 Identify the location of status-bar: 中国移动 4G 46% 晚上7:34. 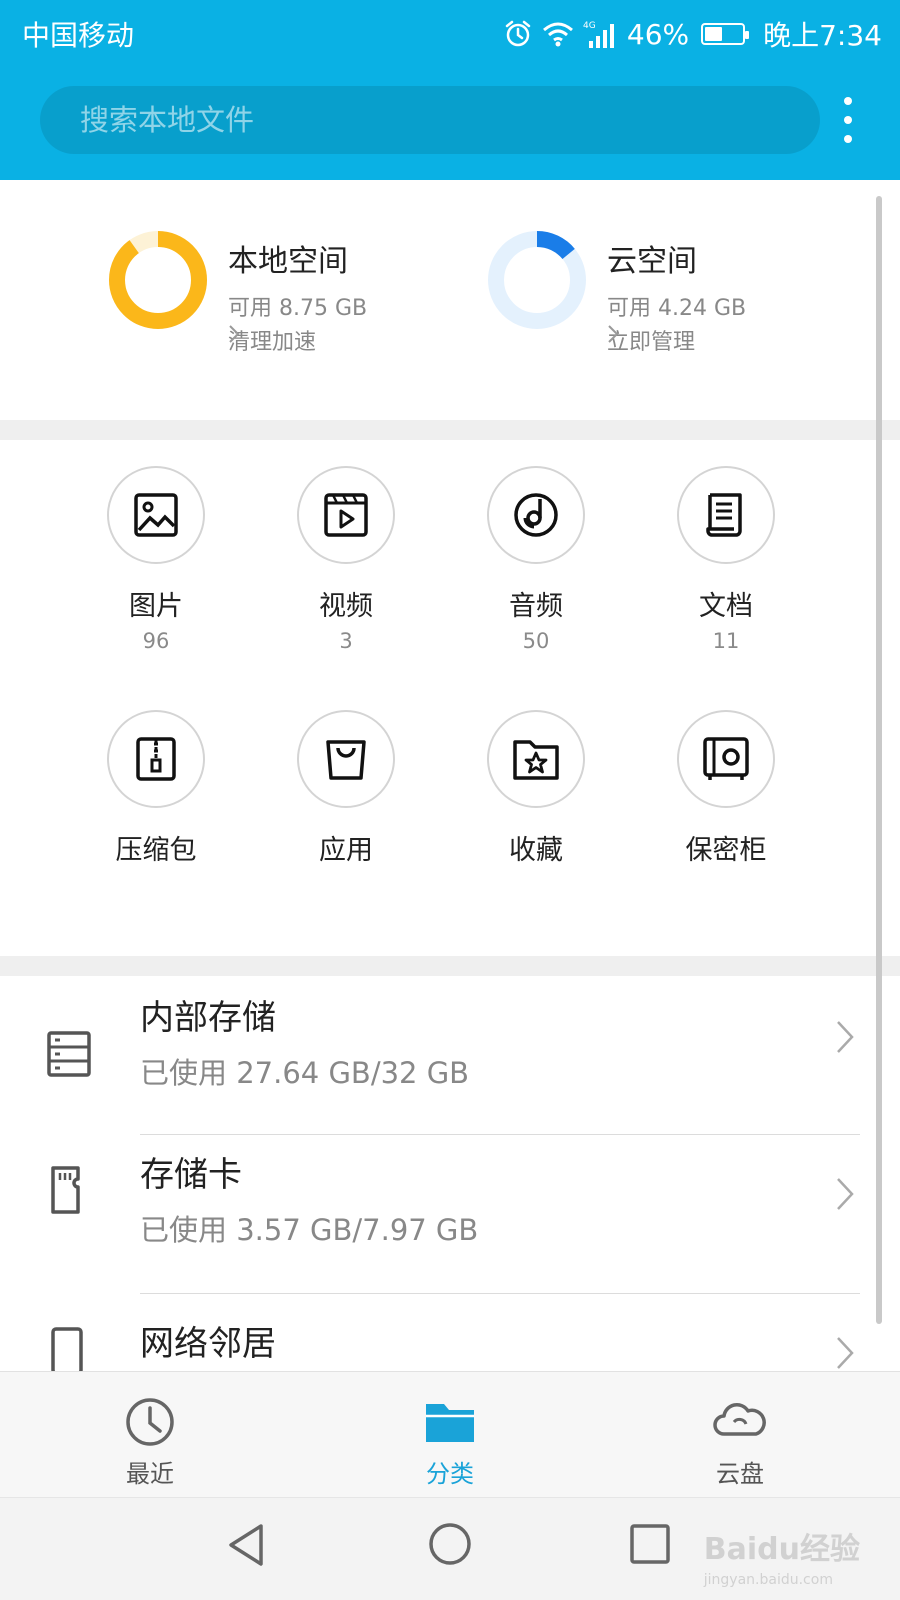
(450, 31).